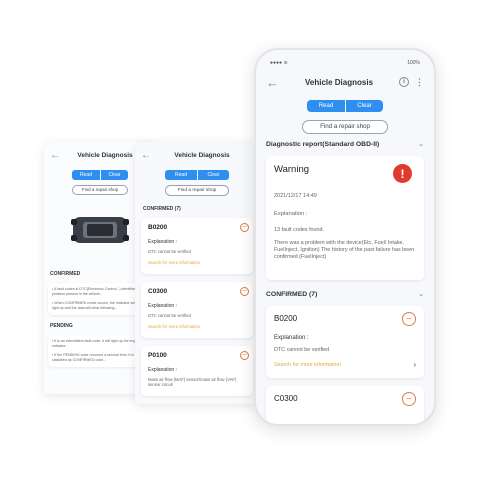  What do you see at coordinates (299, 230) in the screenshot?
I see `fault-count-text: 13 fault codes found.` at bounding box center [299, 230].